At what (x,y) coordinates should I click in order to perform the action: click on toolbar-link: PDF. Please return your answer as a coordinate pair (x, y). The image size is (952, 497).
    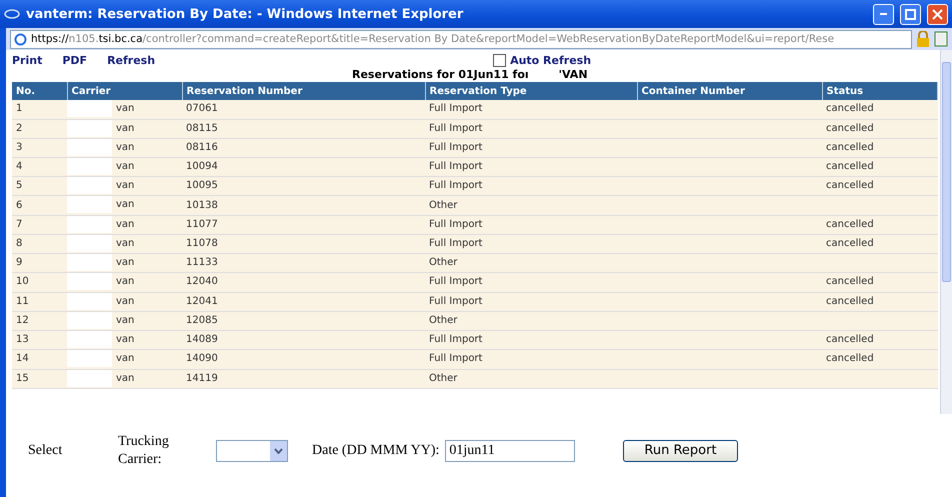
    Looking at the image, I should click on (75, 60).